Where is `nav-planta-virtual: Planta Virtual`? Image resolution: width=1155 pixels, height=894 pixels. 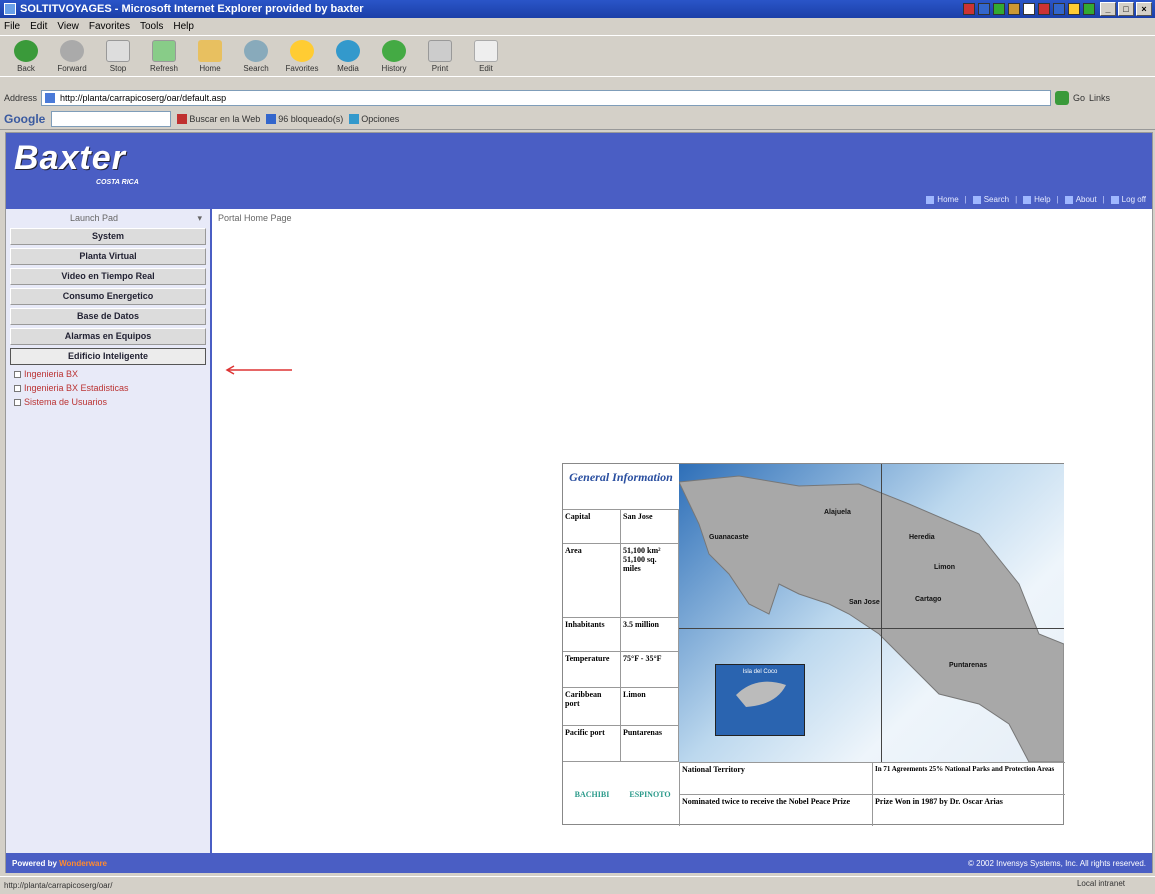
nav-planta-virtual: Planta Virtual is located at coordinates (108, 256).